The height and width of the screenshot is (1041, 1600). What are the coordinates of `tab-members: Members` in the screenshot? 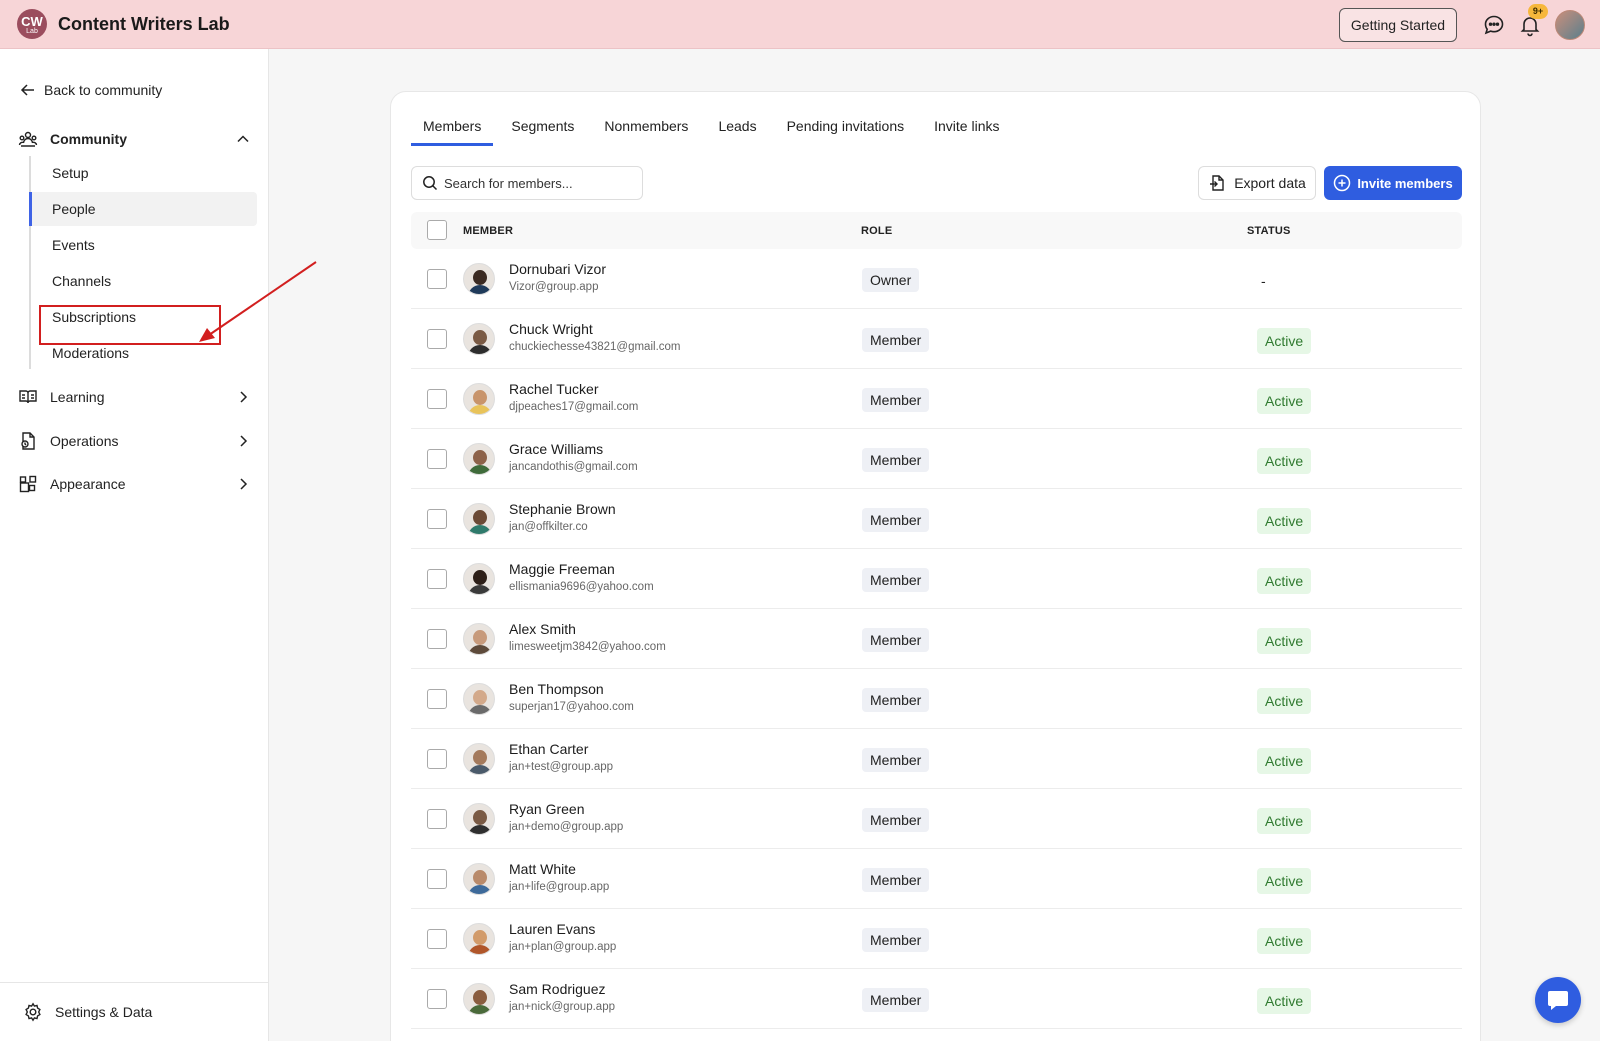 It's located at (452, 127).